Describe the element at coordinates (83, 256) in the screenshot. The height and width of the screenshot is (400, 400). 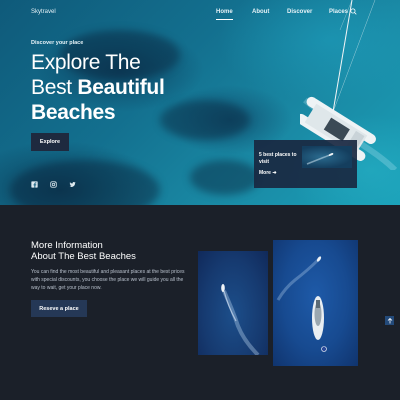
I see `info-title-line-2: About The Best Beaches` at that location.